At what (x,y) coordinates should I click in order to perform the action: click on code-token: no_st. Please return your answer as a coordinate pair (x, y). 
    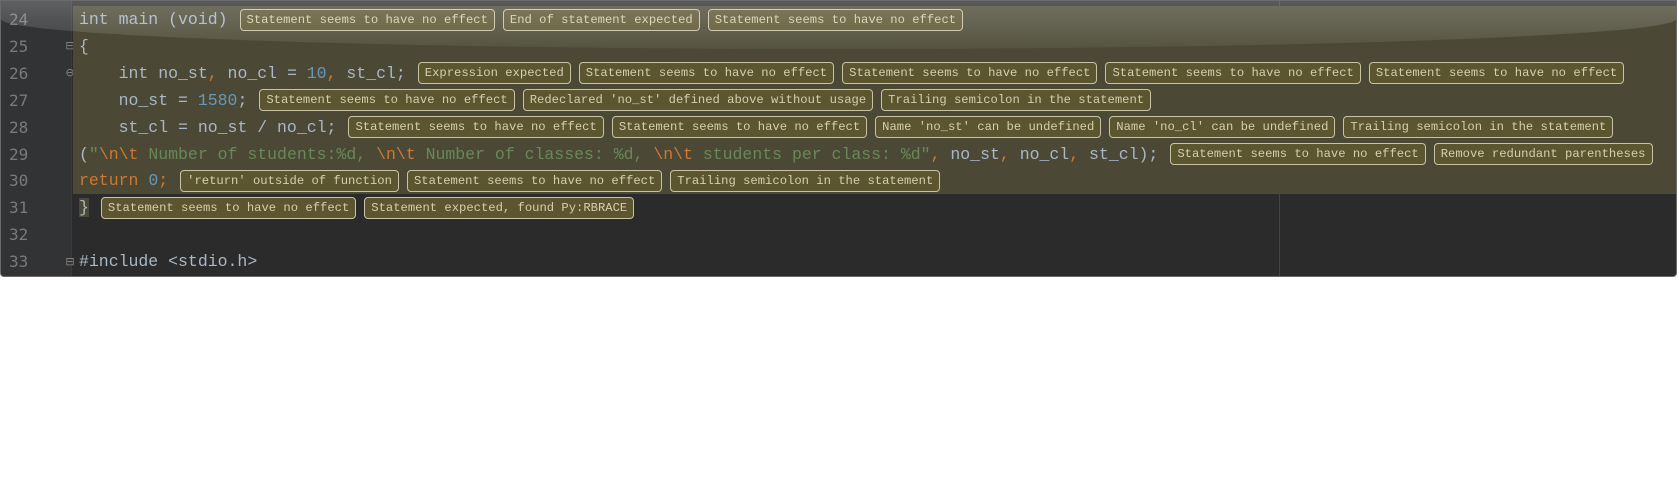
    Looking at the image, I should click on (970, 154).